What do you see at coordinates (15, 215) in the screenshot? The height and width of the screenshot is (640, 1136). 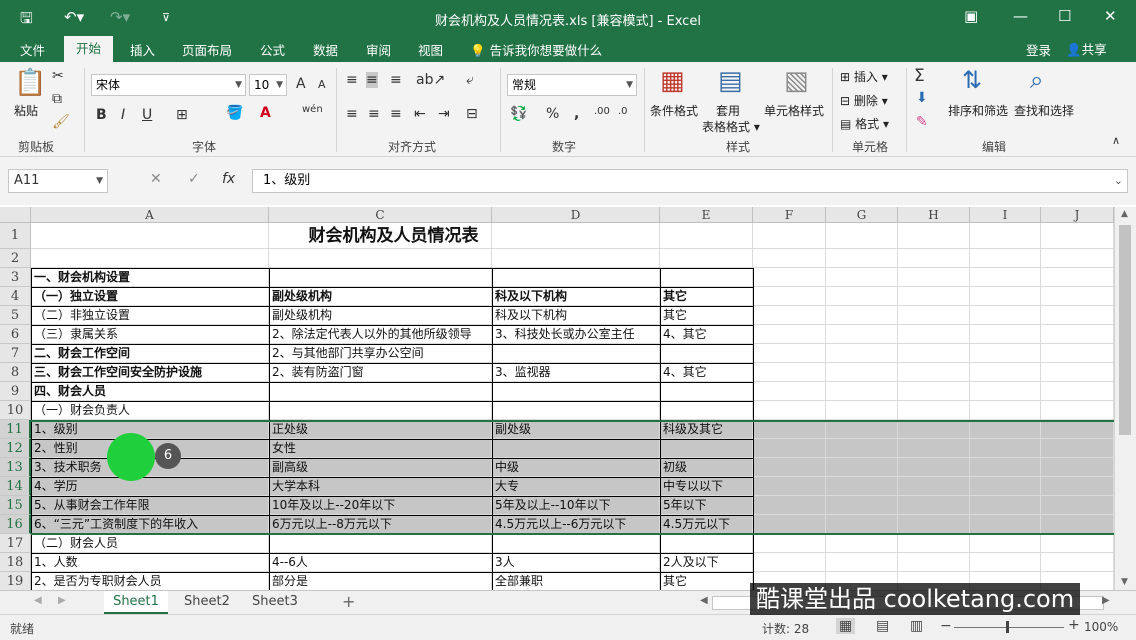 I see `select-all-corner` at bounding box center [15, 215].